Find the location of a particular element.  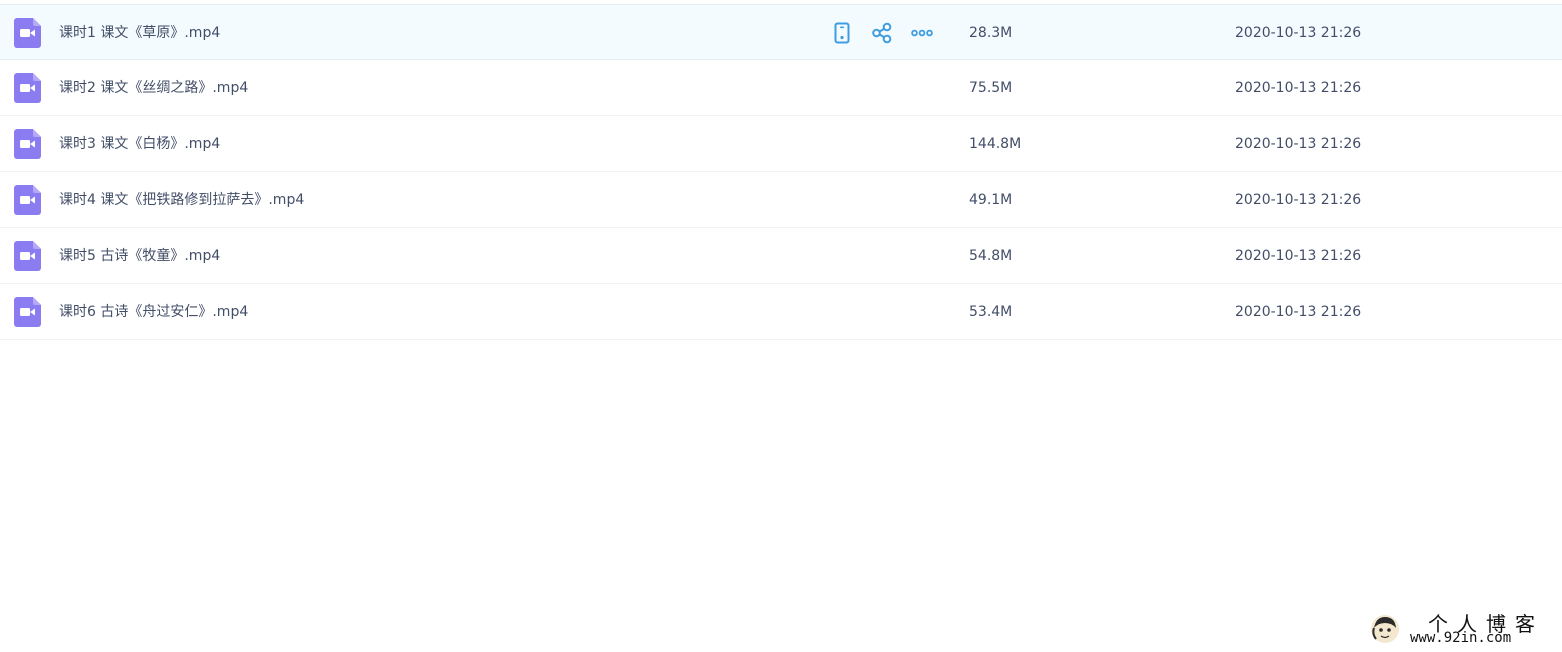

file-row: 课时2 课文《丝绸之路》.mp4 75.5M 2020-10-13 21:26 is located at coordinates (781, 88).